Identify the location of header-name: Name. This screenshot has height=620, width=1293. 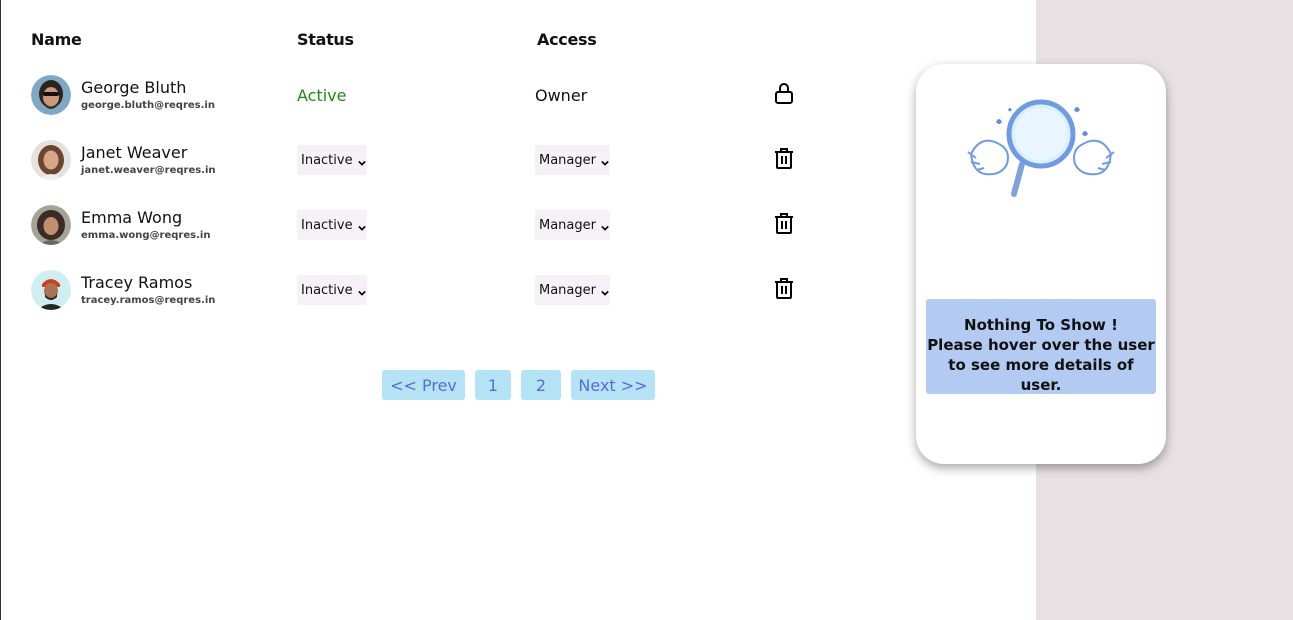
(56, 39).